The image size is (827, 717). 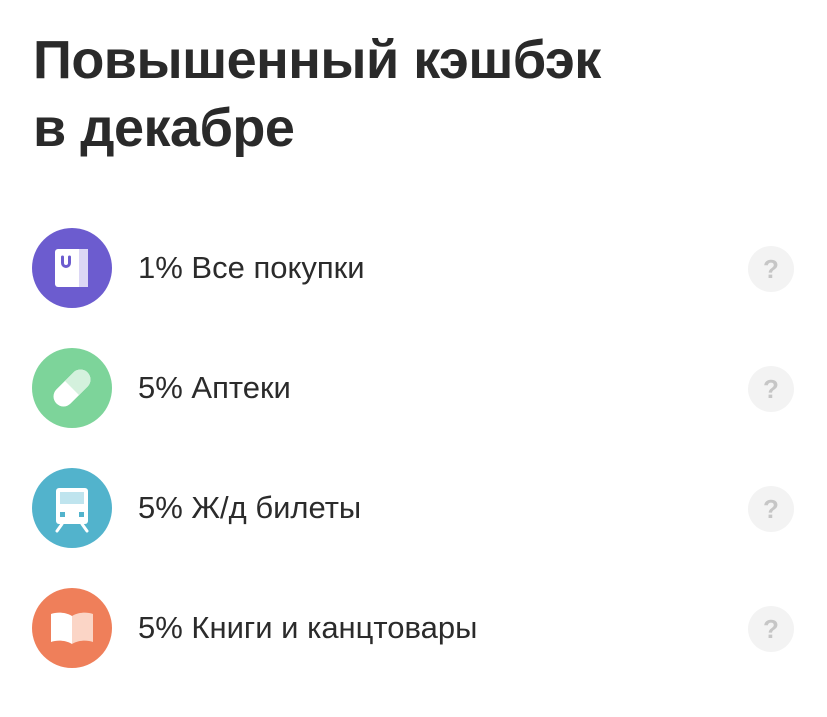 I want to click on category-label: 5% Аптеки, so click(x=214, y=387).